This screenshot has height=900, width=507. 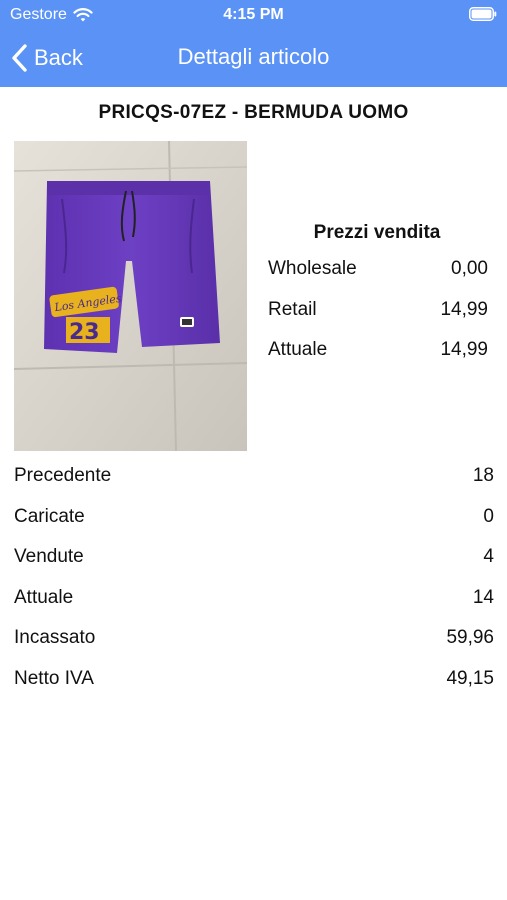 I want to click on price-value: 0,00, so click(x=469, y=268).